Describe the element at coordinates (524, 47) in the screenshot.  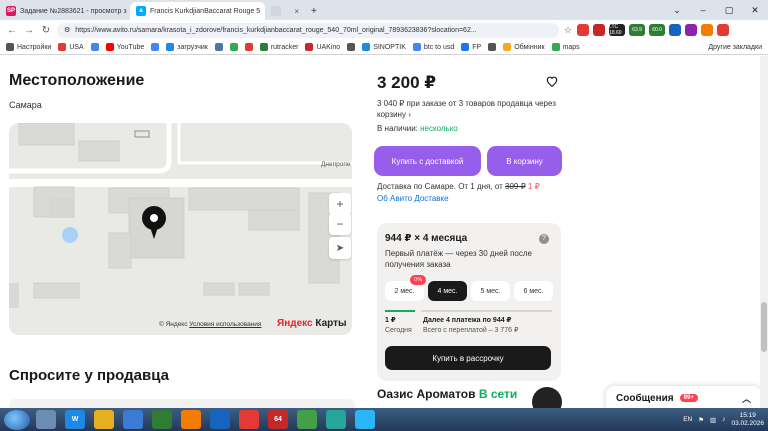
I see `bookmark-item: Обмінник` at that location.